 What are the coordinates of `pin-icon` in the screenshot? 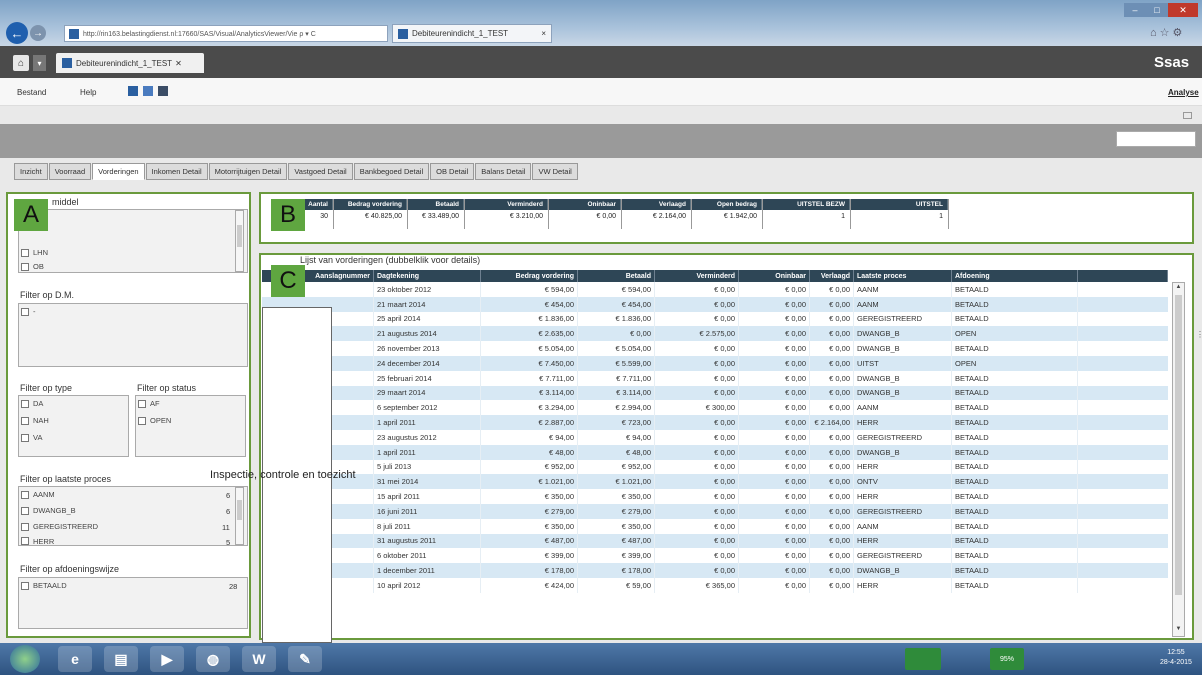 It's located at (1187, 115).